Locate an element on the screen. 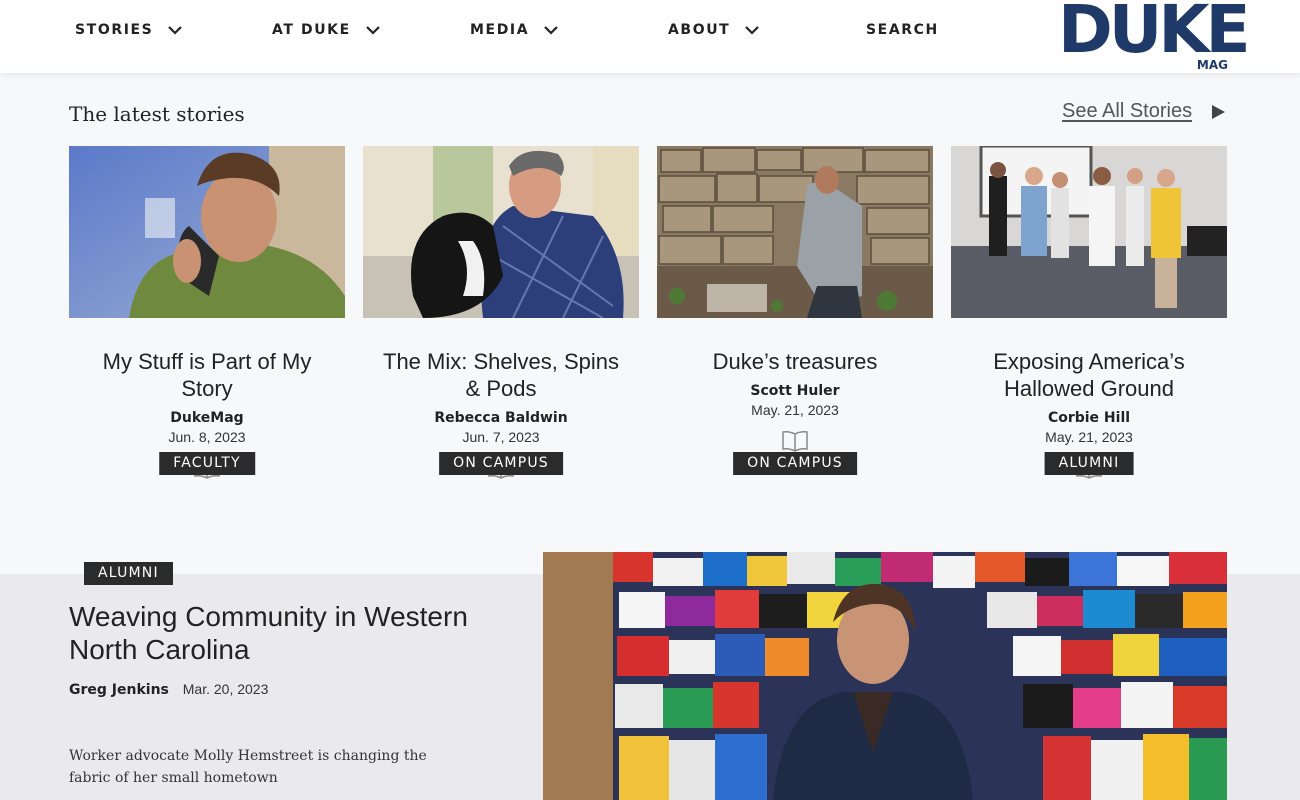 The image size is (1300, 800). nav-stories: STORIES is located at coordinates (129, 30).